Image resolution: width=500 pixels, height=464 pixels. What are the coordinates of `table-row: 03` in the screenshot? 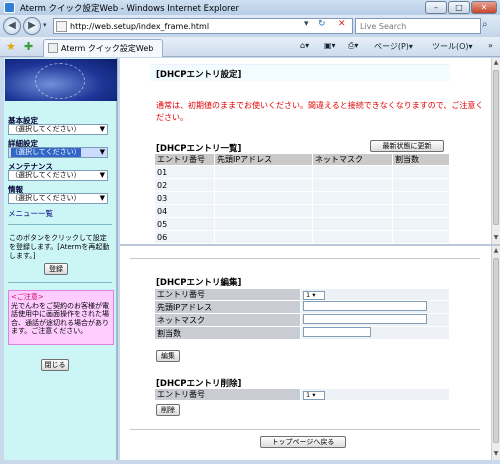 It's located at (302, 198).